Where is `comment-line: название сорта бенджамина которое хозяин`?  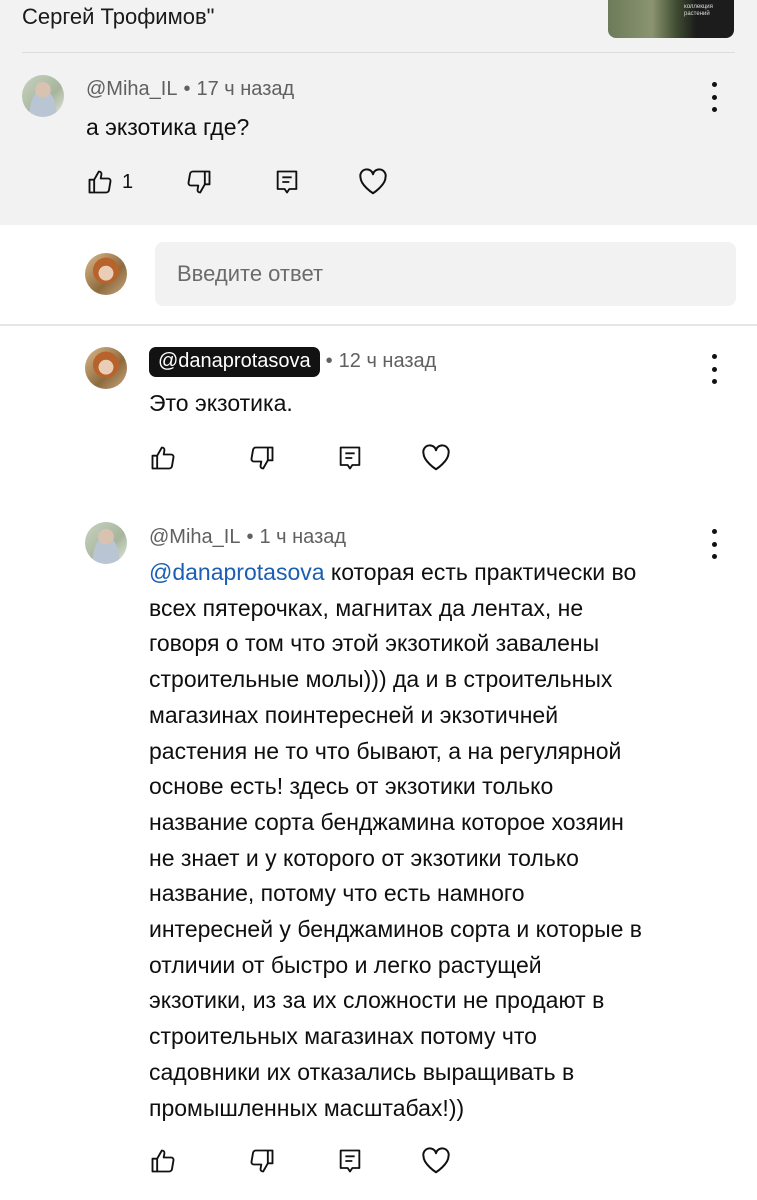 comment-line: название сорта бенджамина которое хозяин is located at coordinates (386, 821).